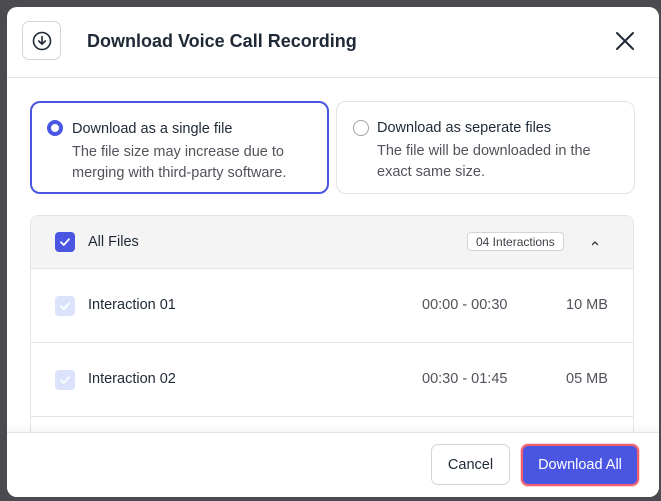 This screenshot has height=501, width=661. What do you see at coordinates (465, 305) in the screenshot?
I see `interaction-time-range: 00:00 - 00:30` at bounding box center [465, 305].